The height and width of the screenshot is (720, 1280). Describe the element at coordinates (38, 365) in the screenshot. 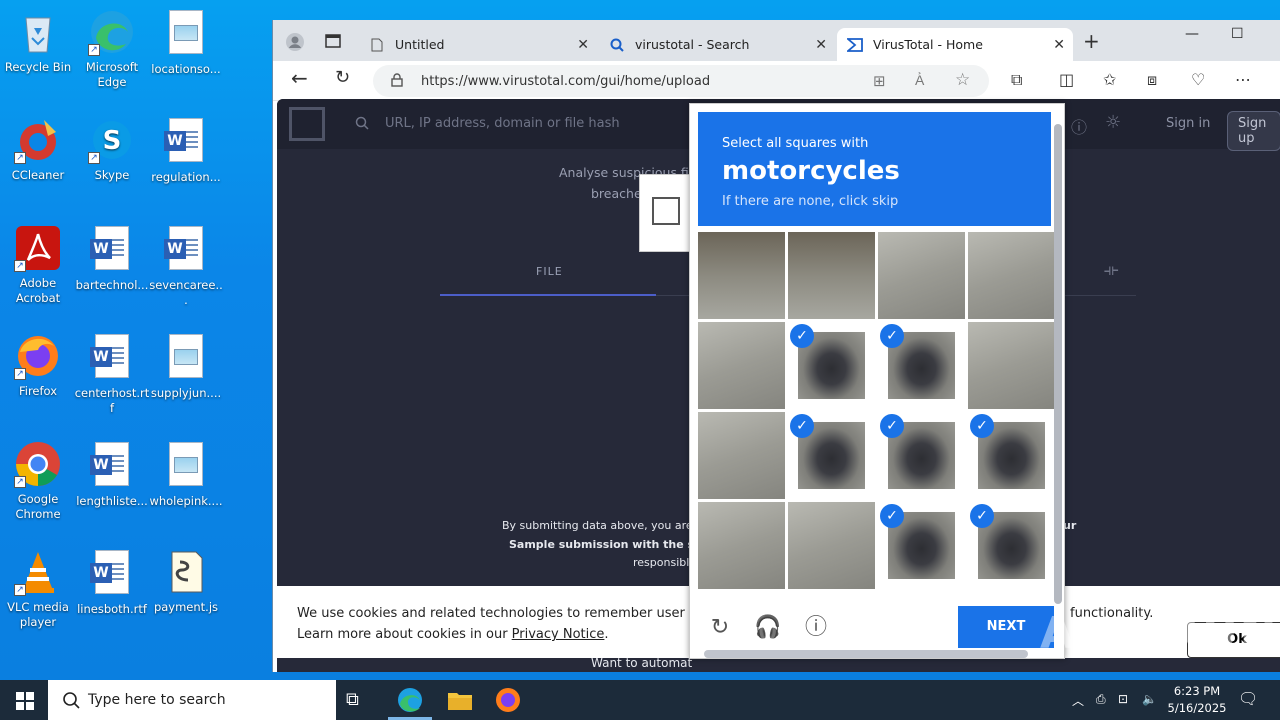

I see `desktop-icon-firefox: ↗ Firefox` at that location.